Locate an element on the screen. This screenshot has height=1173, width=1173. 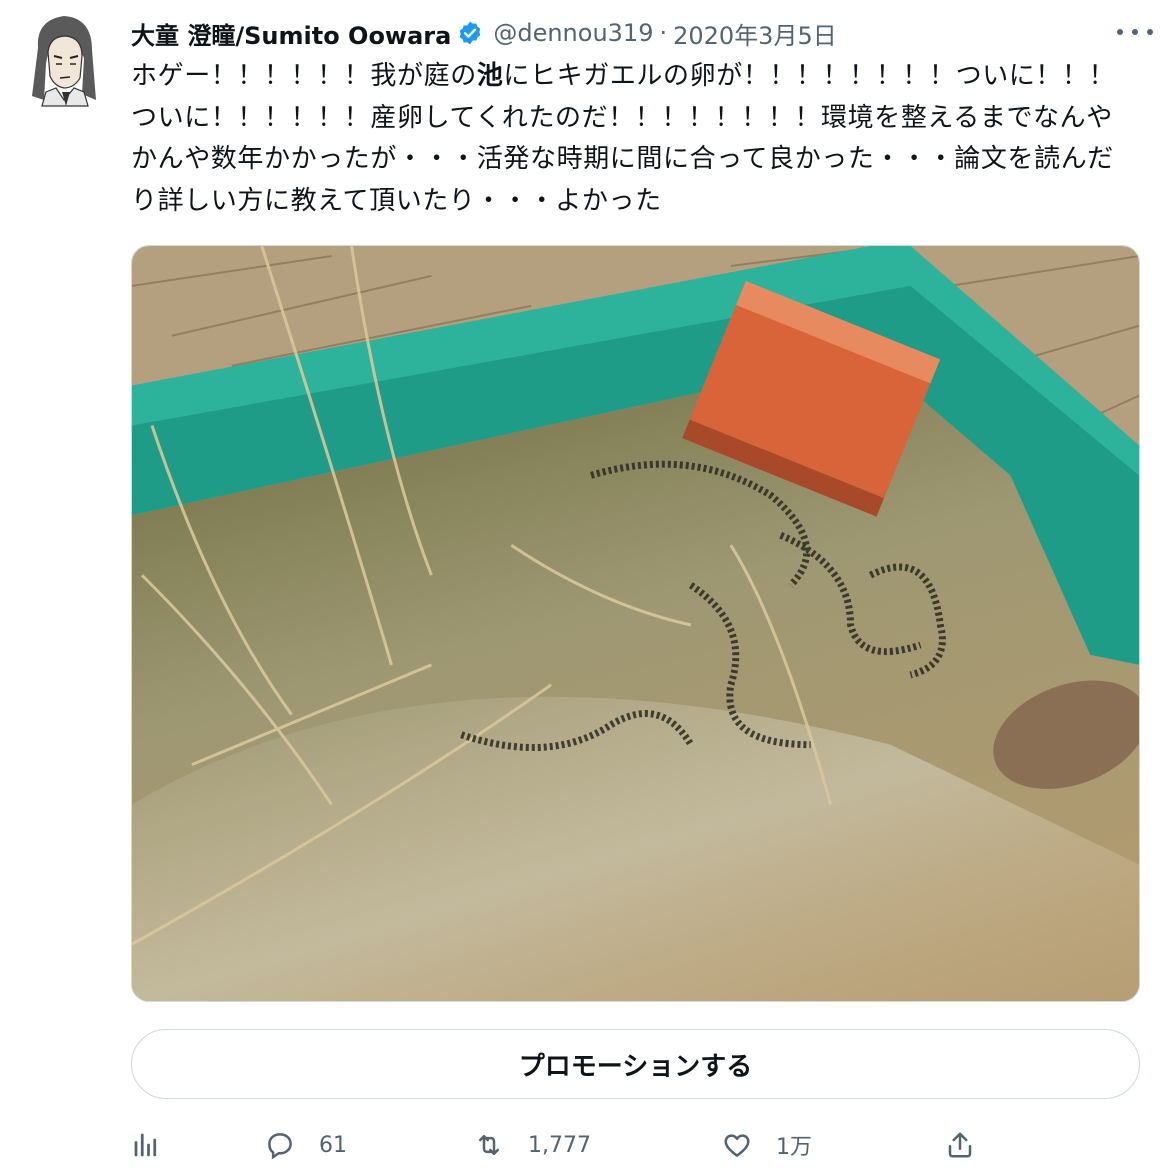
display-name: 大童 澄瞳/Sumito Oowara is located at coordinates (291, 33).